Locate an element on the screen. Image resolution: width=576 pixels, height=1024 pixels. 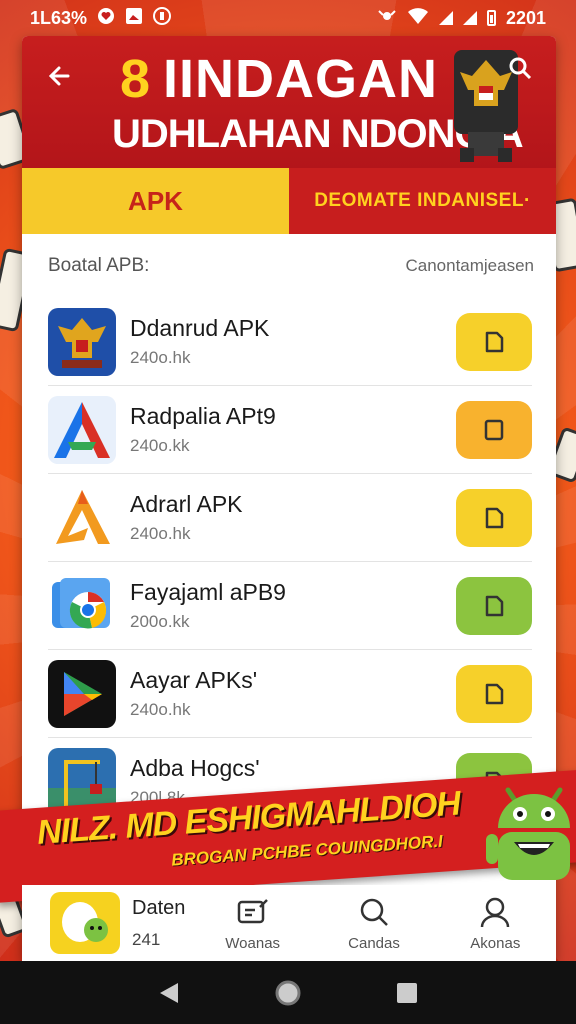
status-text: 1L63% is located at coordinates (59, 17).